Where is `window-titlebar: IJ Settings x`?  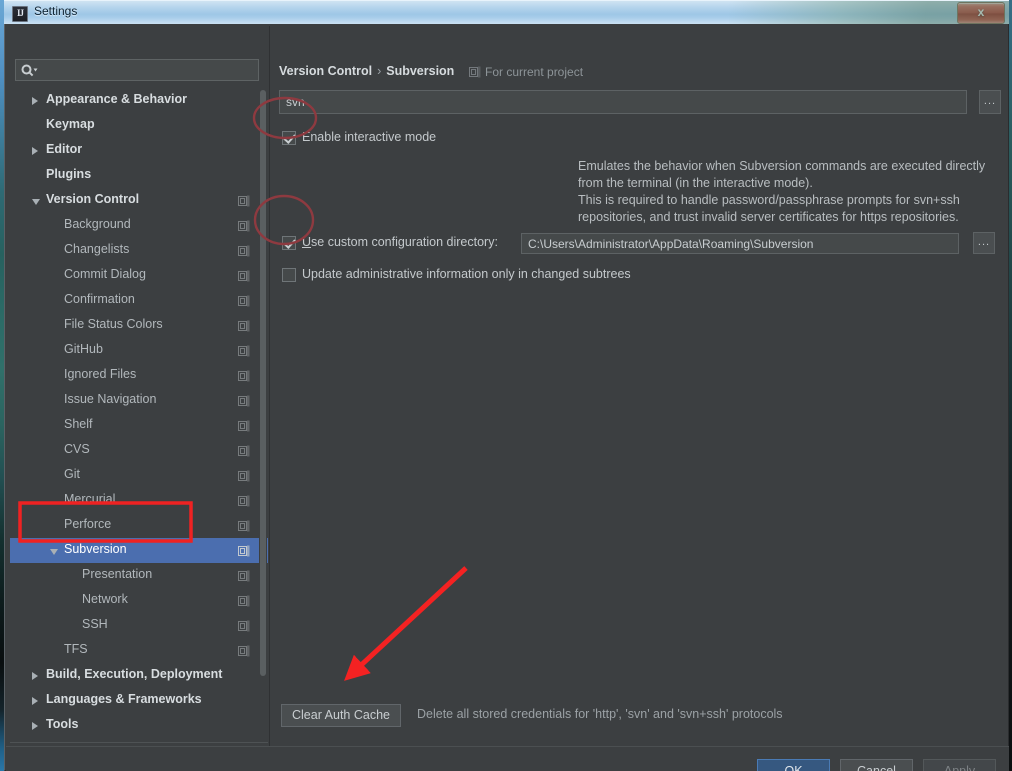 window-titlebar: IJ Settings x is located at coordinates (506, 12).